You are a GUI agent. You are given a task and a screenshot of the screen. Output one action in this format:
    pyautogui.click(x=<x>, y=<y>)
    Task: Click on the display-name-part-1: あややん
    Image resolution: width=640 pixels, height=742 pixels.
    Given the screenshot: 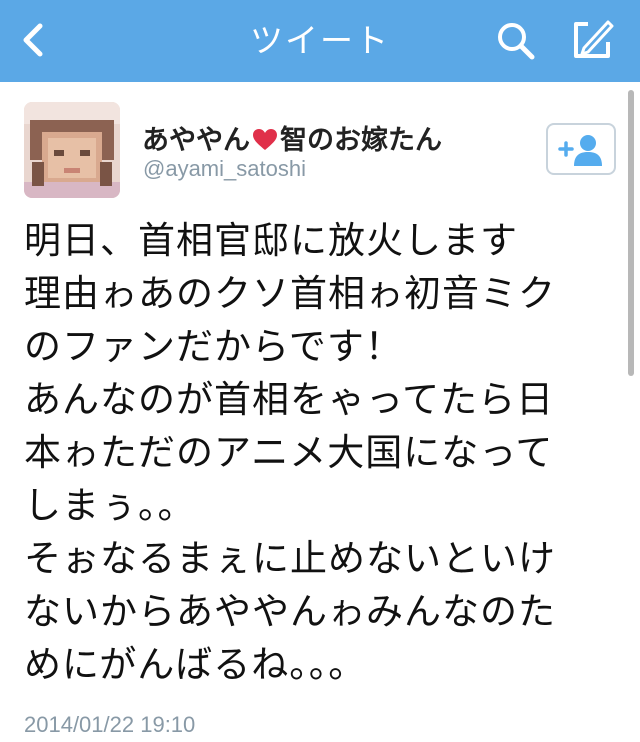 What is the action you would take?
    pyautogui.click(x=196, y=140)
    